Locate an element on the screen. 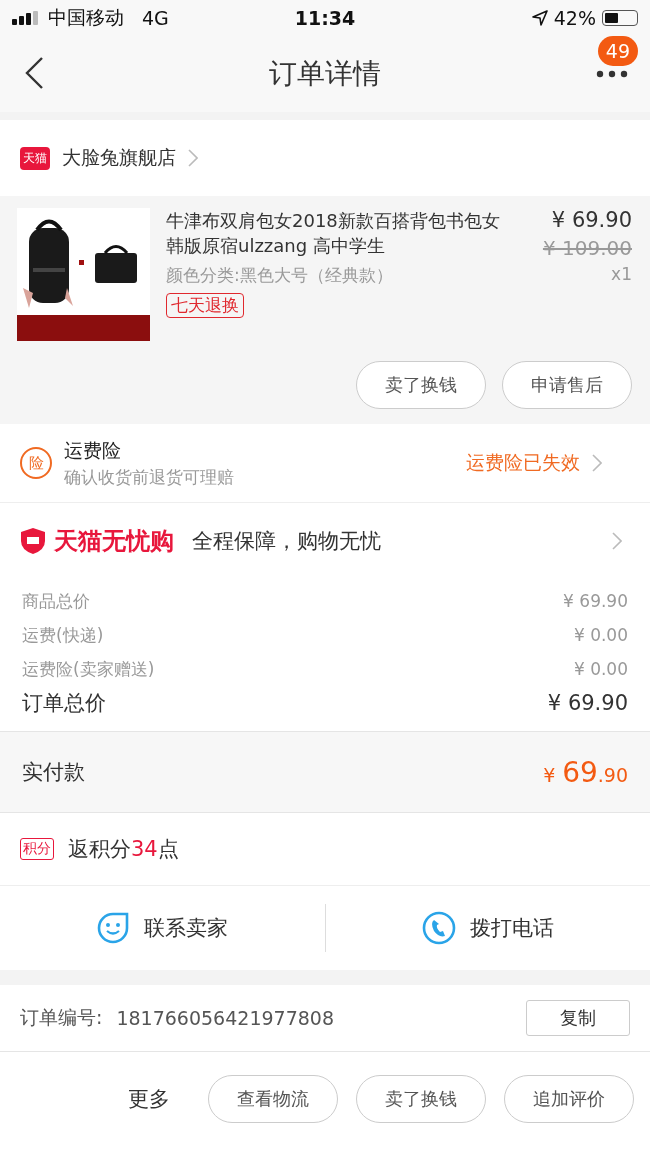 This screenshot has height=1156, width=650. product-variant: 颜色分类:黑色大号（经典款） is located at coordinates (279, 275).